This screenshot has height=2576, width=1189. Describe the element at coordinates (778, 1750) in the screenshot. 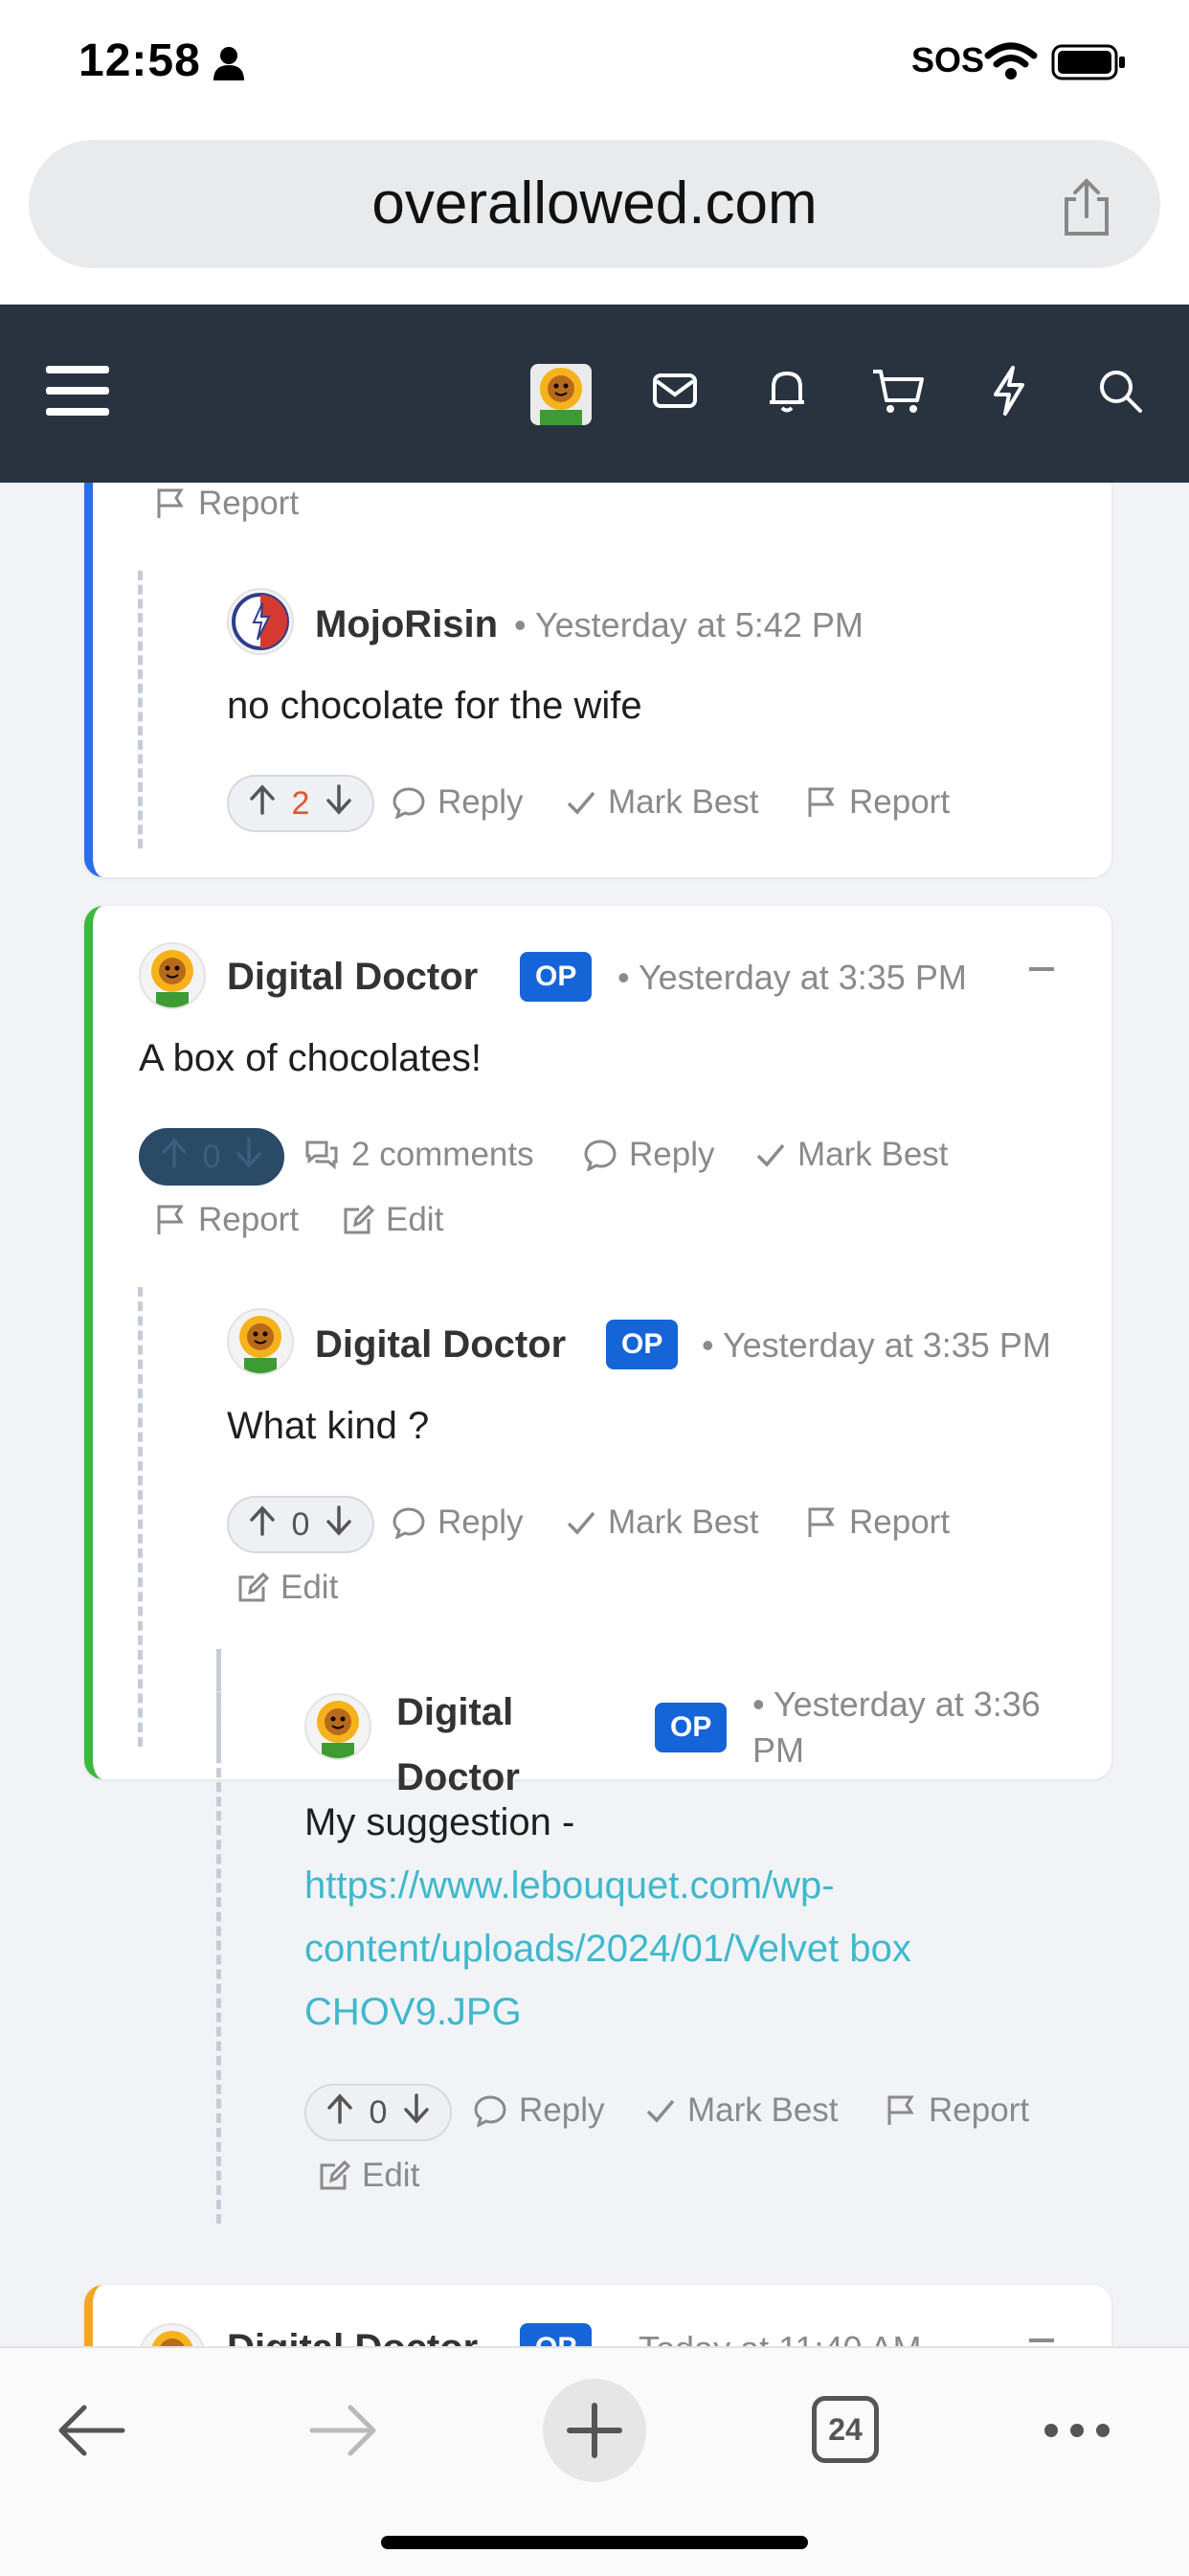

I see `post-time-line2: PM` at that location.